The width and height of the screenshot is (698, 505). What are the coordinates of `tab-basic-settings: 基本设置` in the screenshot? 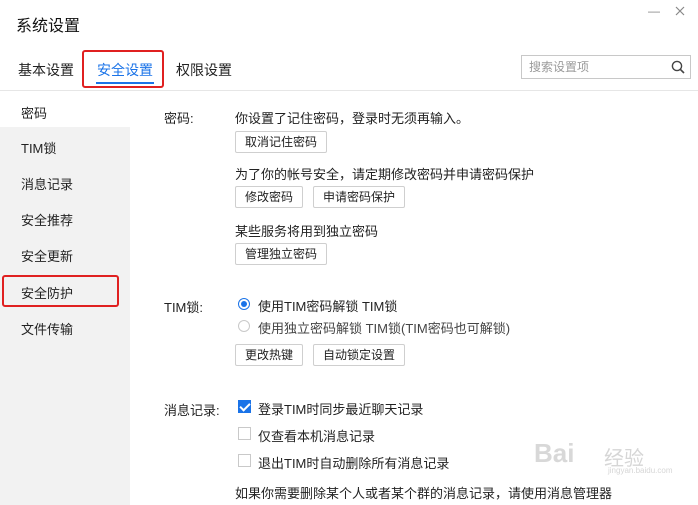 It's located at (46, 70).